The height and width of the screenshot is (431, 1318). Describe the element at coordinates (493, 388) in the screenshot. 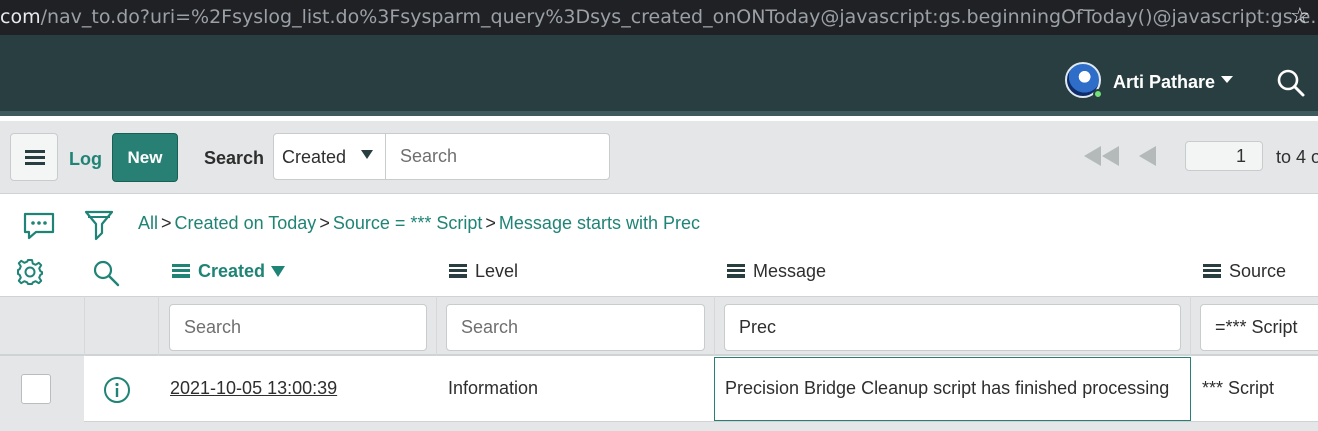

I see `level-cell: Information` at that location.